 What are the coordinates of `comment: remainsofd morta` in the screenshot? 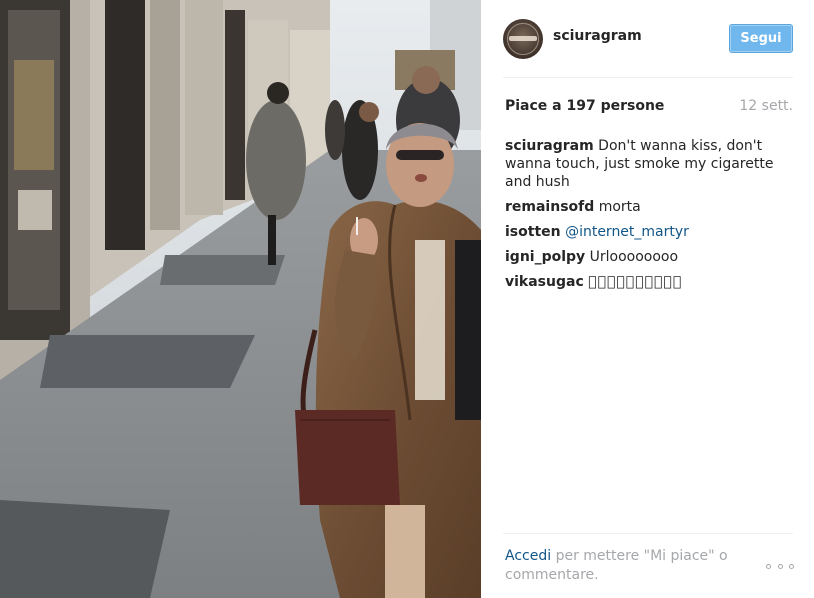 It's located at (647, 207).